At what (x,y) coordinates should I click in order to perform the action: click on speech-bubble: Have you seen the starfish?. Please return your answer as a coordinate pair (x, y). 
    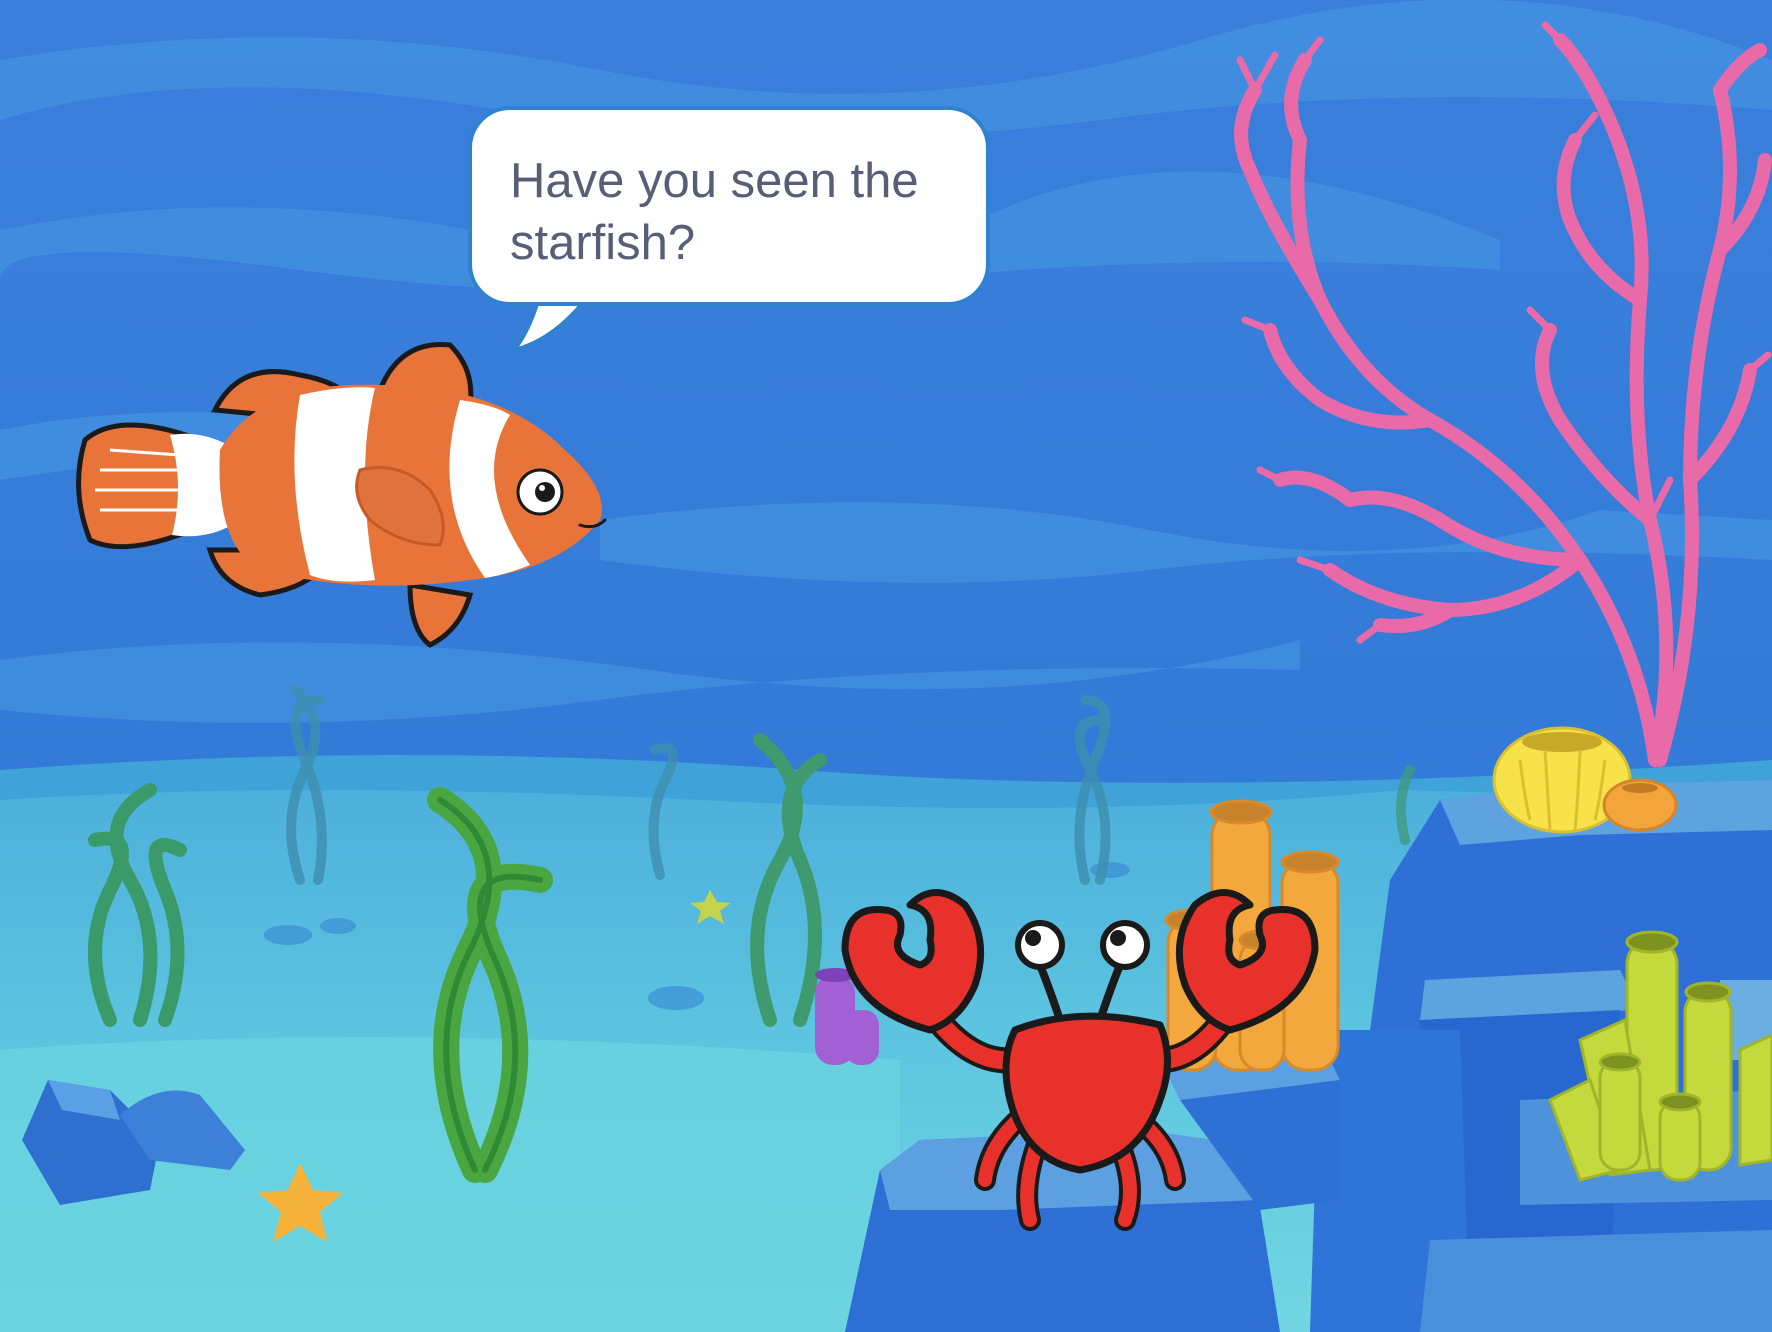
    Looking at the image, I should click on (729, 206).